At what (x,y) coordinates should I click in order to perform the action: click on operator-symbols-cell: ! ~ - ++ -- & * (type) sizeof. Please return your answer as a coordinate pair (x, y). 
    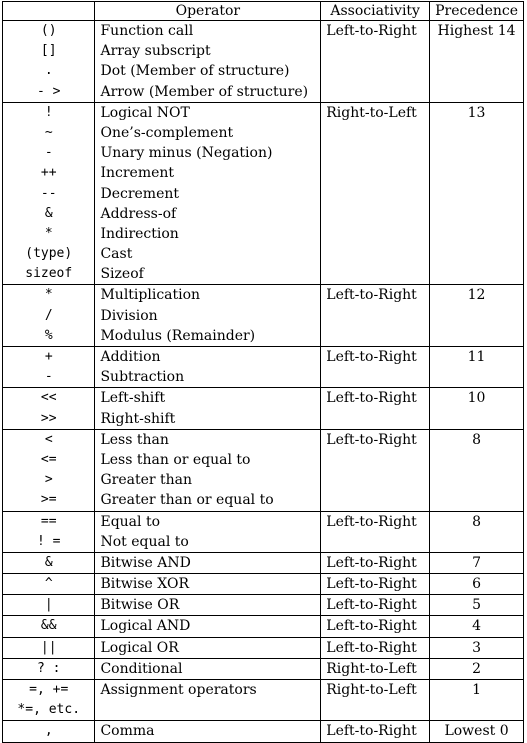
    Looking at the image, I should click on (48, 193).